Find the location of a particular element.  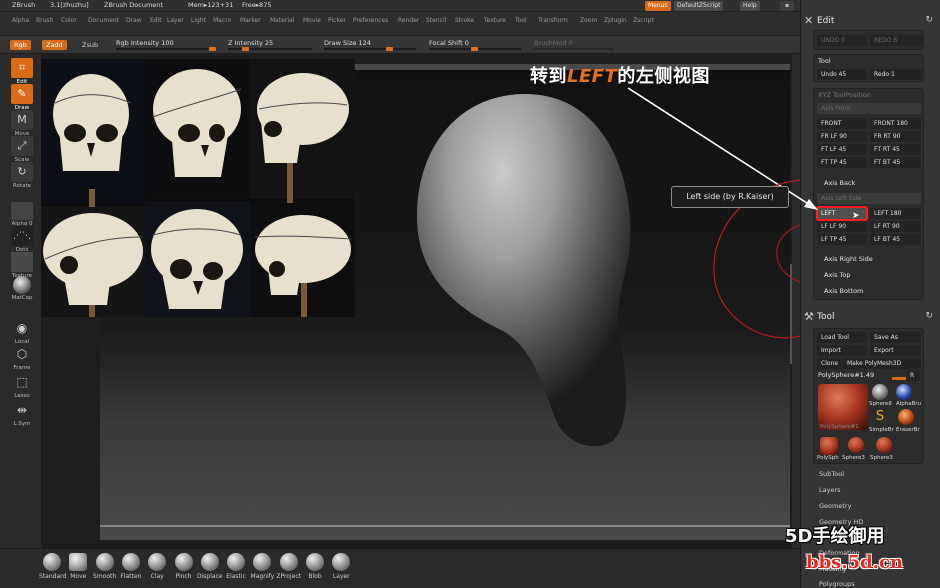

geometry-section: Geometry is located at coordinates (835, 506).